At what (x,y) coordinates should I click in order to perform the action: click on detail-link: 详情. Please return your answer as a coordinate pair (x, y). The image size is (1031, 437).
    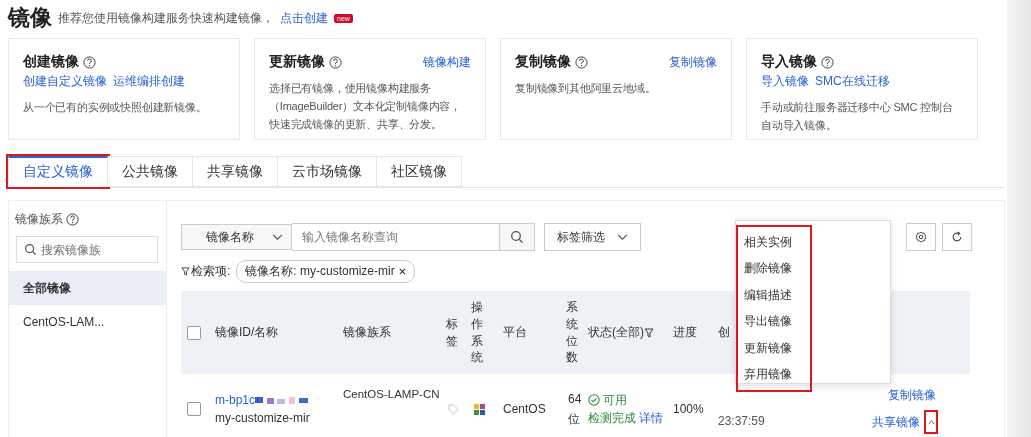
    Looking at the image, I should click on (651, 418).